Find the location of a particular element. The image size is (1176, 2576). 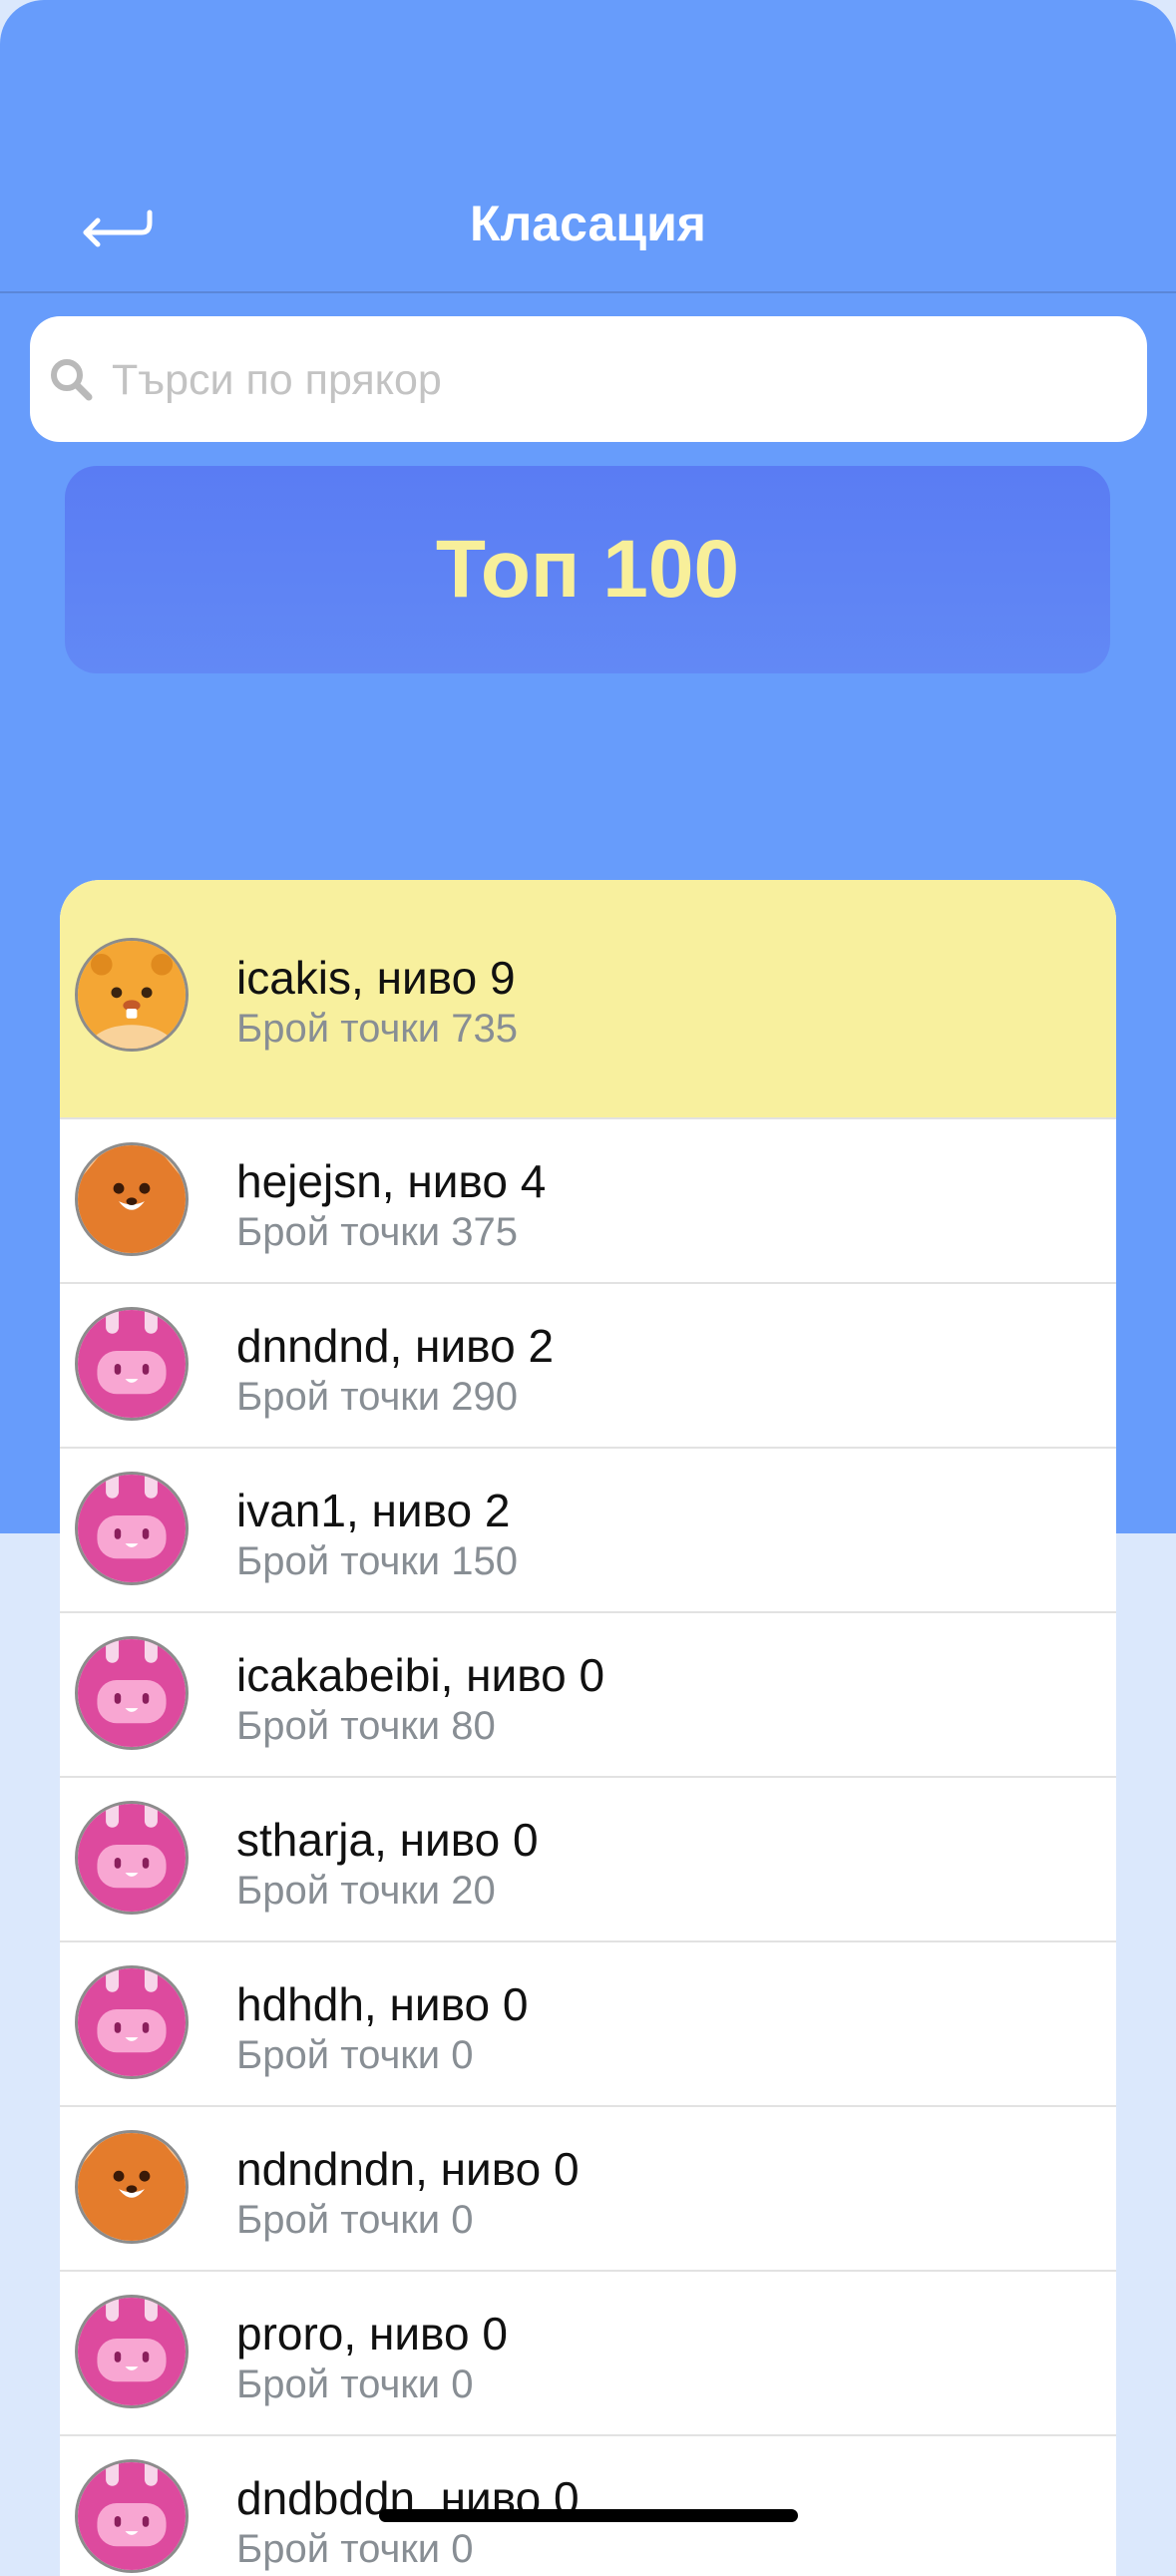

list-item: stharja, ниво 0 Брой точки 20 is located at coordinates (588, 1860).